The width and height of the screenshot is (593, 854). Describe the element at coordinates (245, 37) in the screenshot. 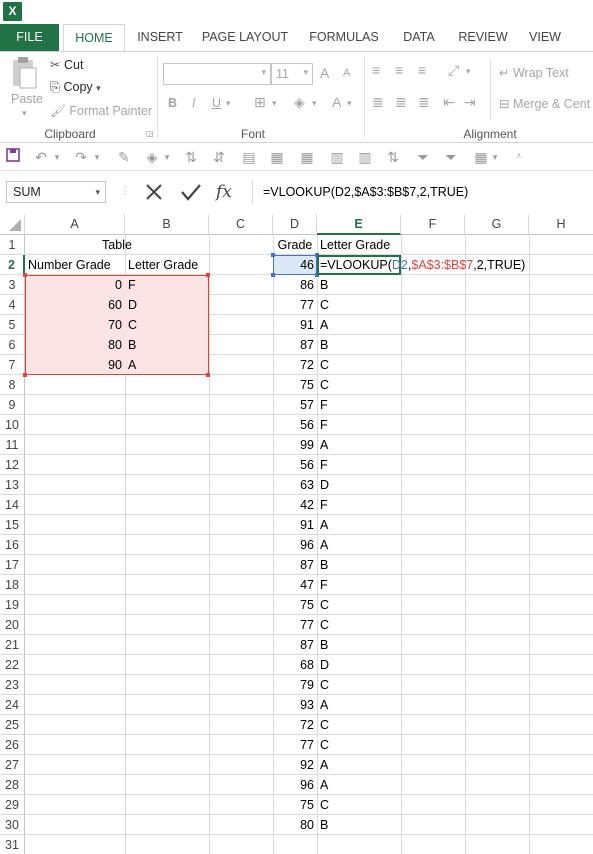

I see `tab-page-layout: PAGE LAYOUT` at that location.